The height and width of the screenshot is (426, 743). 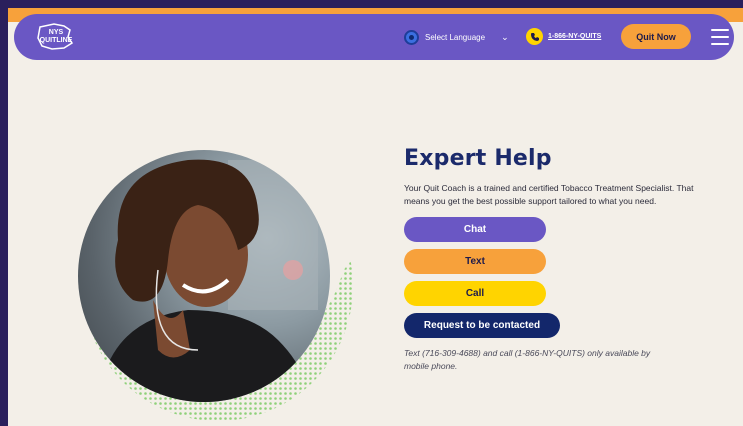 I want to click on nys-quitline-logo: NYS QUITLINE, so click(x=56, y=37).